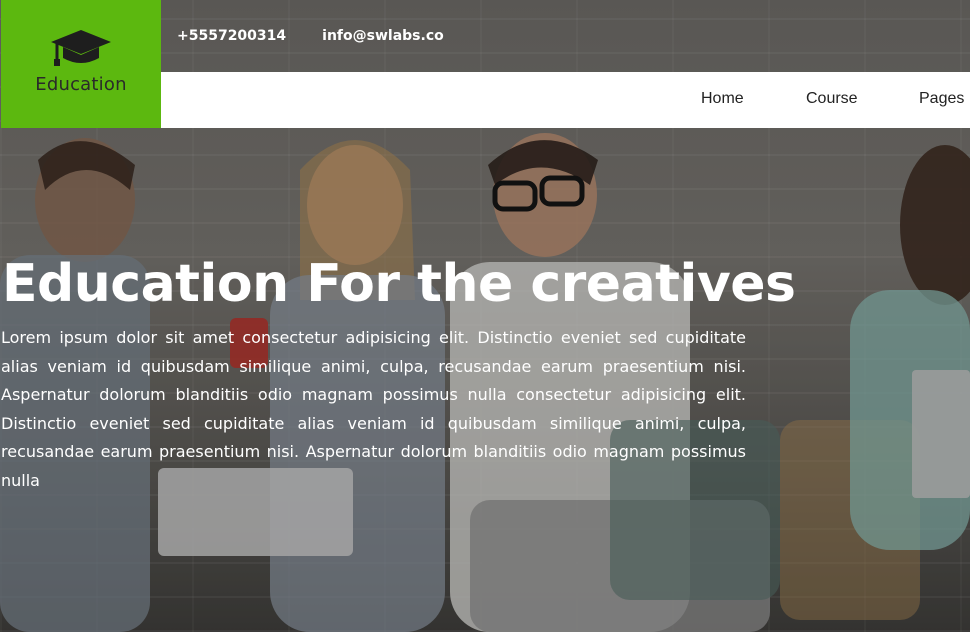 The height and width of the screenshot is (632, 970). What do you see at coordinates (231, 36) in the screenshot?
I see `contact-phone: +5557200314` at bounding box center [231, 36].